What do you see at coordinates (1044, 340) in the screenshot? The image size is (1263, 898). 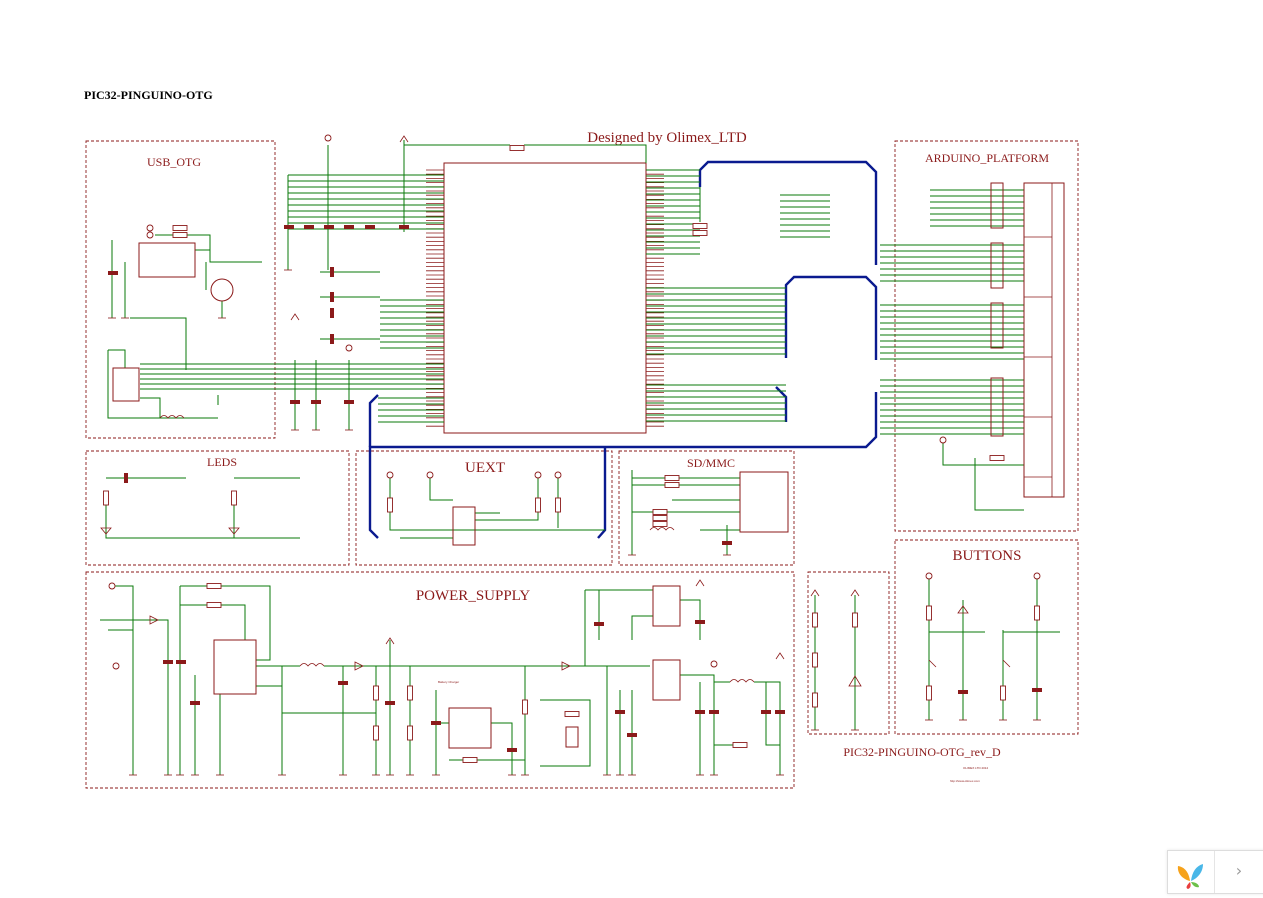 I see `arduino-header-frame` at bounding box center [1044, 340].